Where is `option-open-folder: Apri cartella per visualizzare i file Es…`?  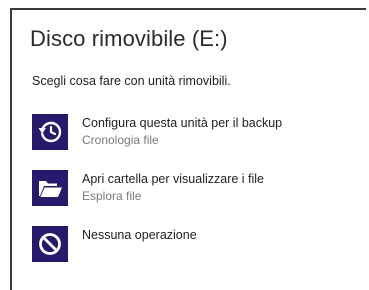
option-open-folder: Apri cartella per visualizzare i file Es… is located at coordinates (192, 190).